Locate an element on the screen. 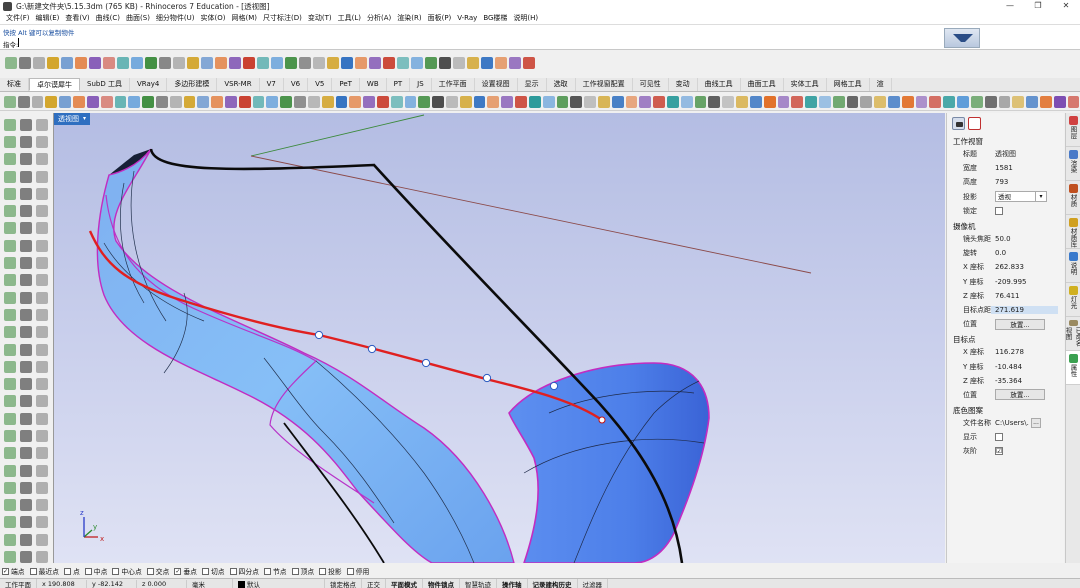  tab-22: 实体工具 is located at coordinates (805, 84).